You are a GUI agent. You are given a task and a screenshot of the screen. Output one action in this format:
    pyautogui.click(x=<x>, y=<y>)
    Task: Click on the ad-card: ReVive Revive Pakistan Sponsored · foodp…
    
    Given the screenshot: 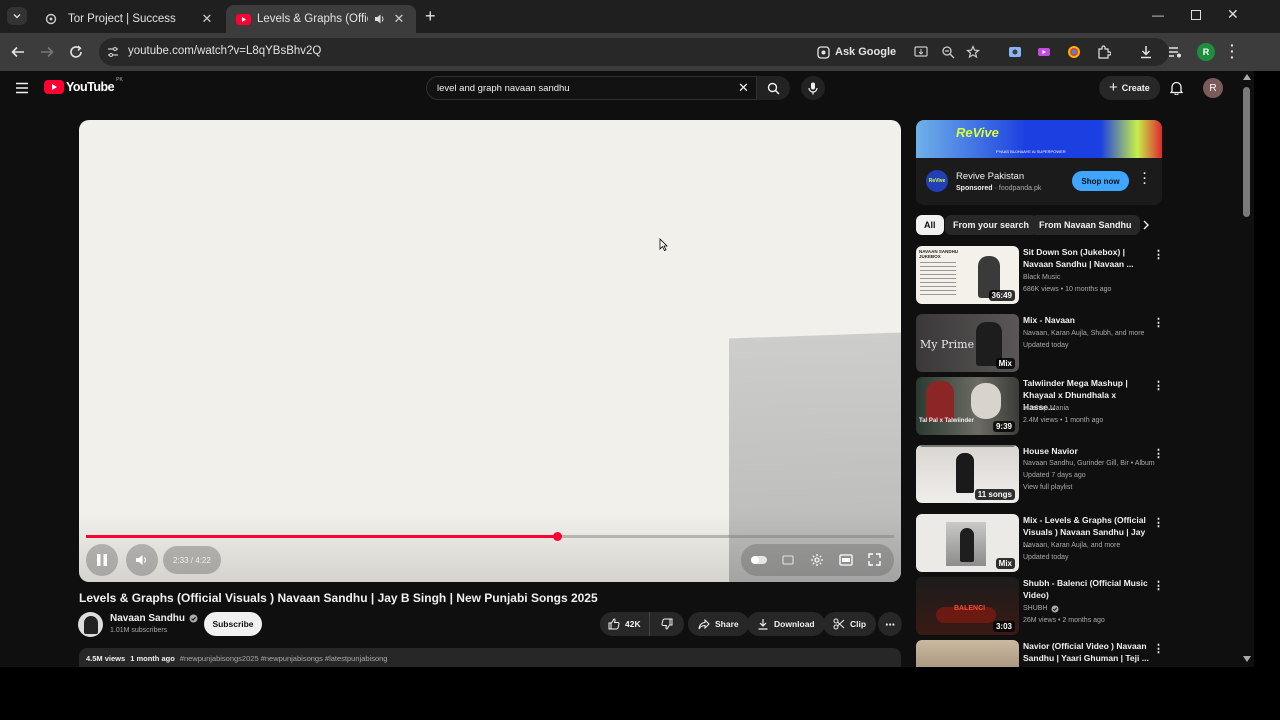 What is the action you would take?
    pyautogui.click(x=1039, y=181)
    